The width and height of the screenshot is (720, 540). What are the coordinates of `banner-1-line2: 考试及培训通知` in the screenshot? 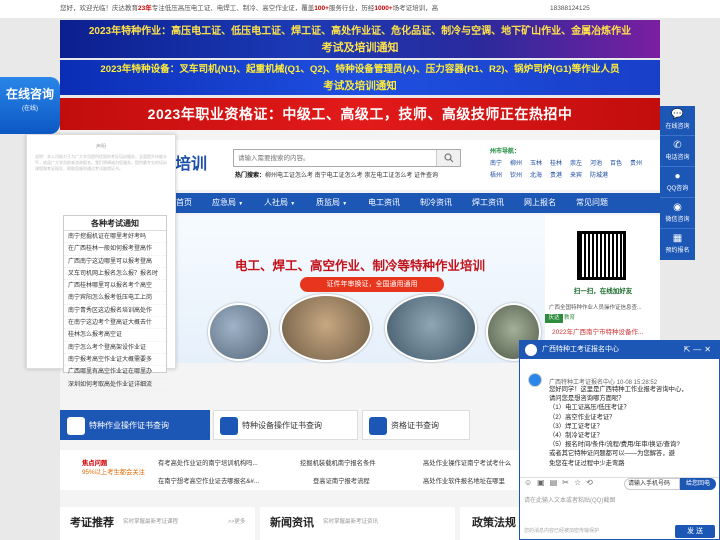 It's located at (360, 48).